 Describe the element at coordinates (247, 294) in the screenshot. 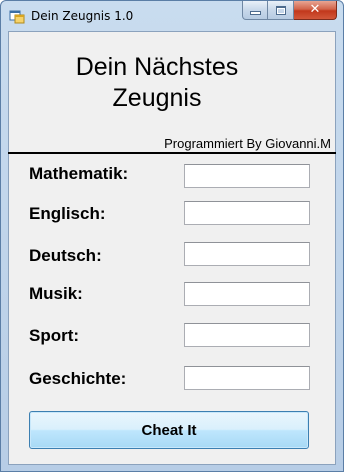

I see `musik-input` at that location.